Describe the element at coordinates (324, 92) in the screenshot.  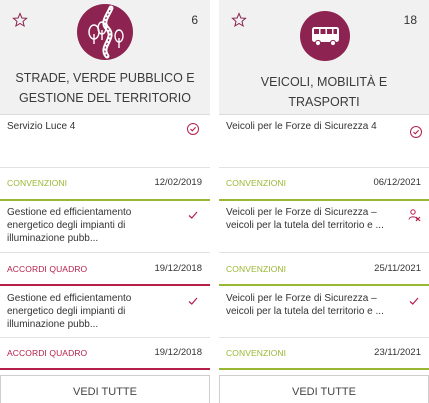
I see `category-title: VEICOLI, MOBILITÀ E TRASPORTI` at that location.